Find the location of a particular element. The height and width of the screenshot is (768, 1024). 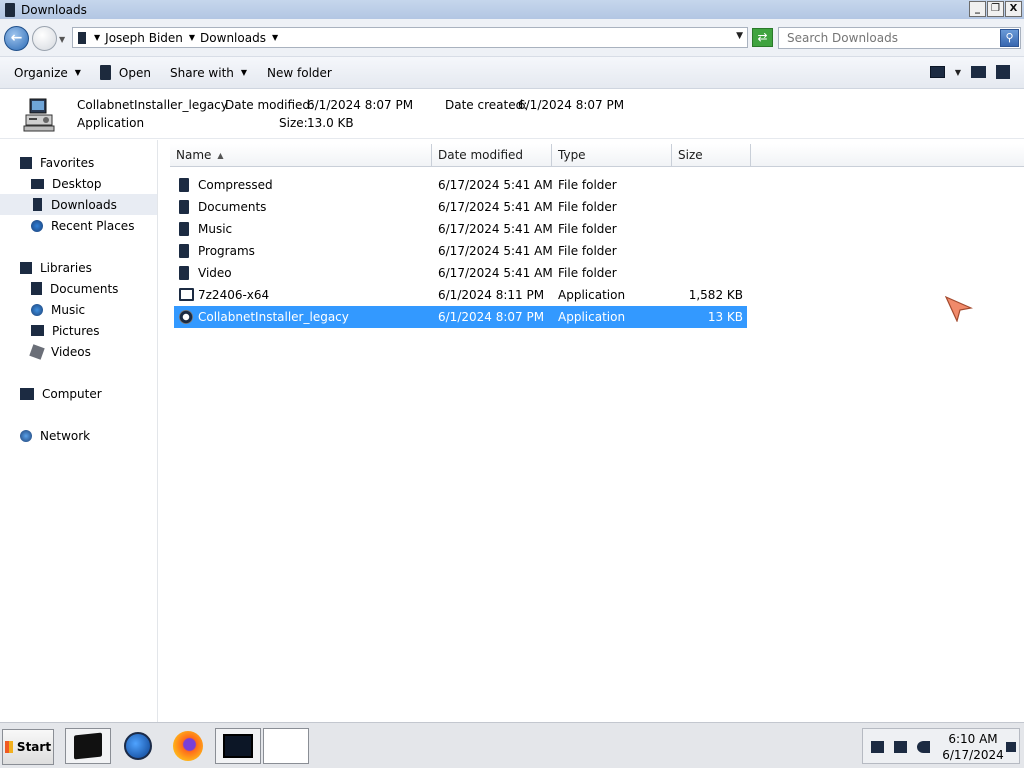

refresh-button: ⇄ is located at coordinates (762, 37).